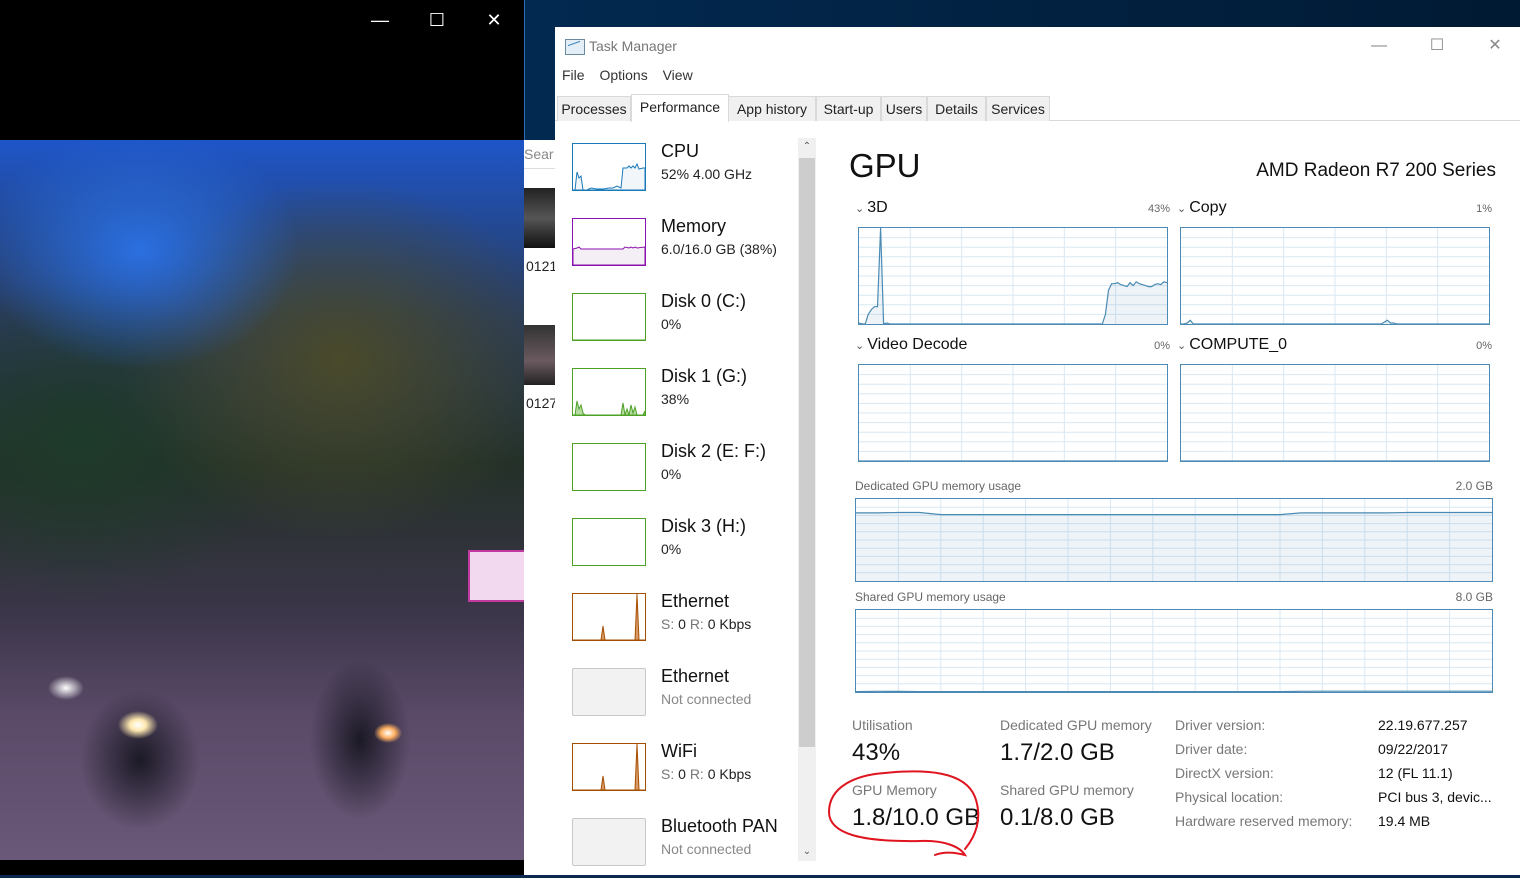 This screenshot has height=878, width=1520. I want to click on hardware-reserved-label: Hardware reserved memory:, so click(1263, 821).